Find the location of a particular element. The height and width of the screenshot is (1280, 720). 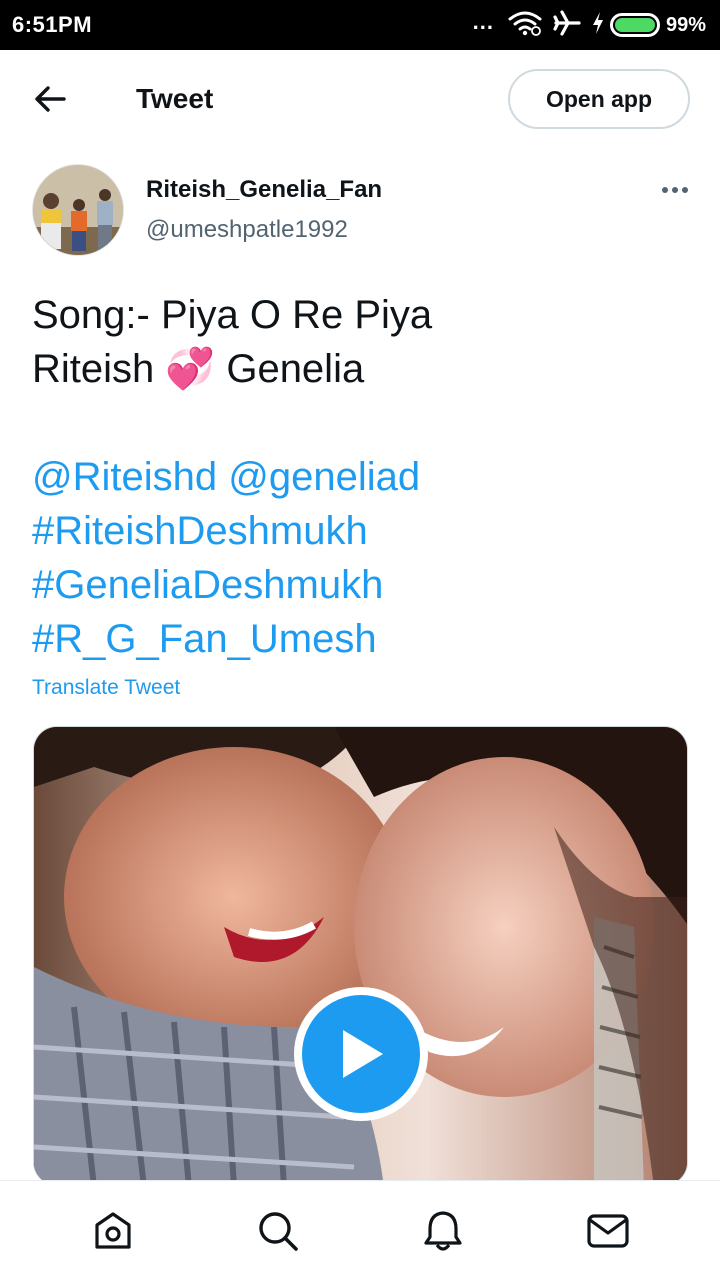

charging-icon is located at coordinates (598, 25).